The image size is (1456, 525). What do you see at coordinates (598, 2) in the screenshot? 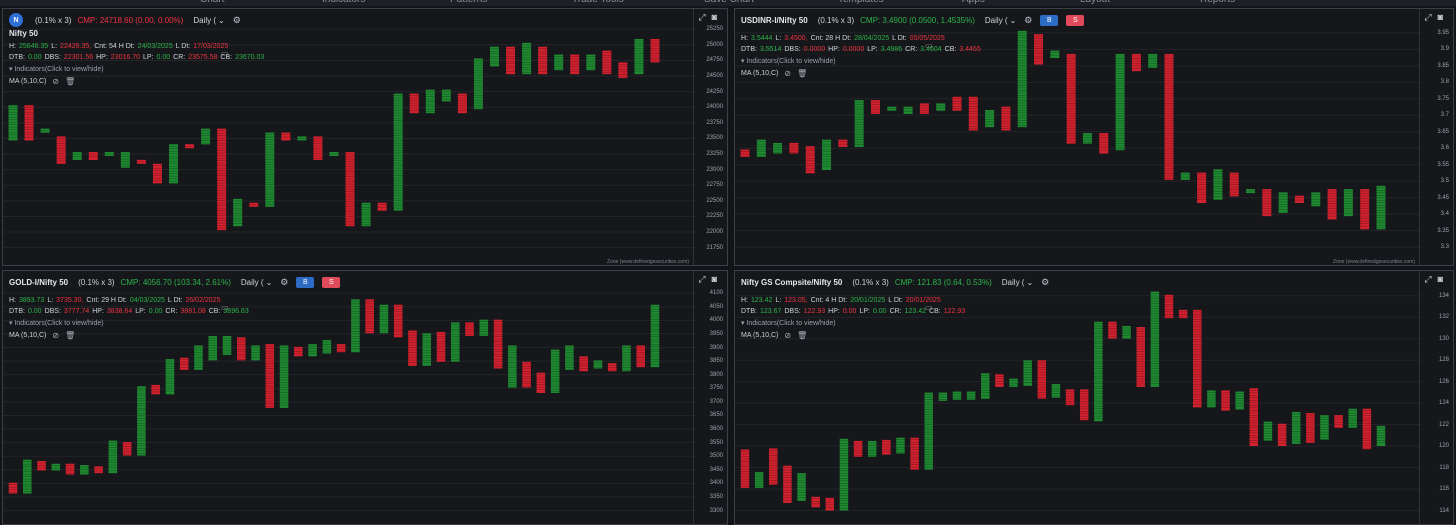
I see `top-menu-item-trade-tools: Trade Tools` at bounding box center [598, 2].